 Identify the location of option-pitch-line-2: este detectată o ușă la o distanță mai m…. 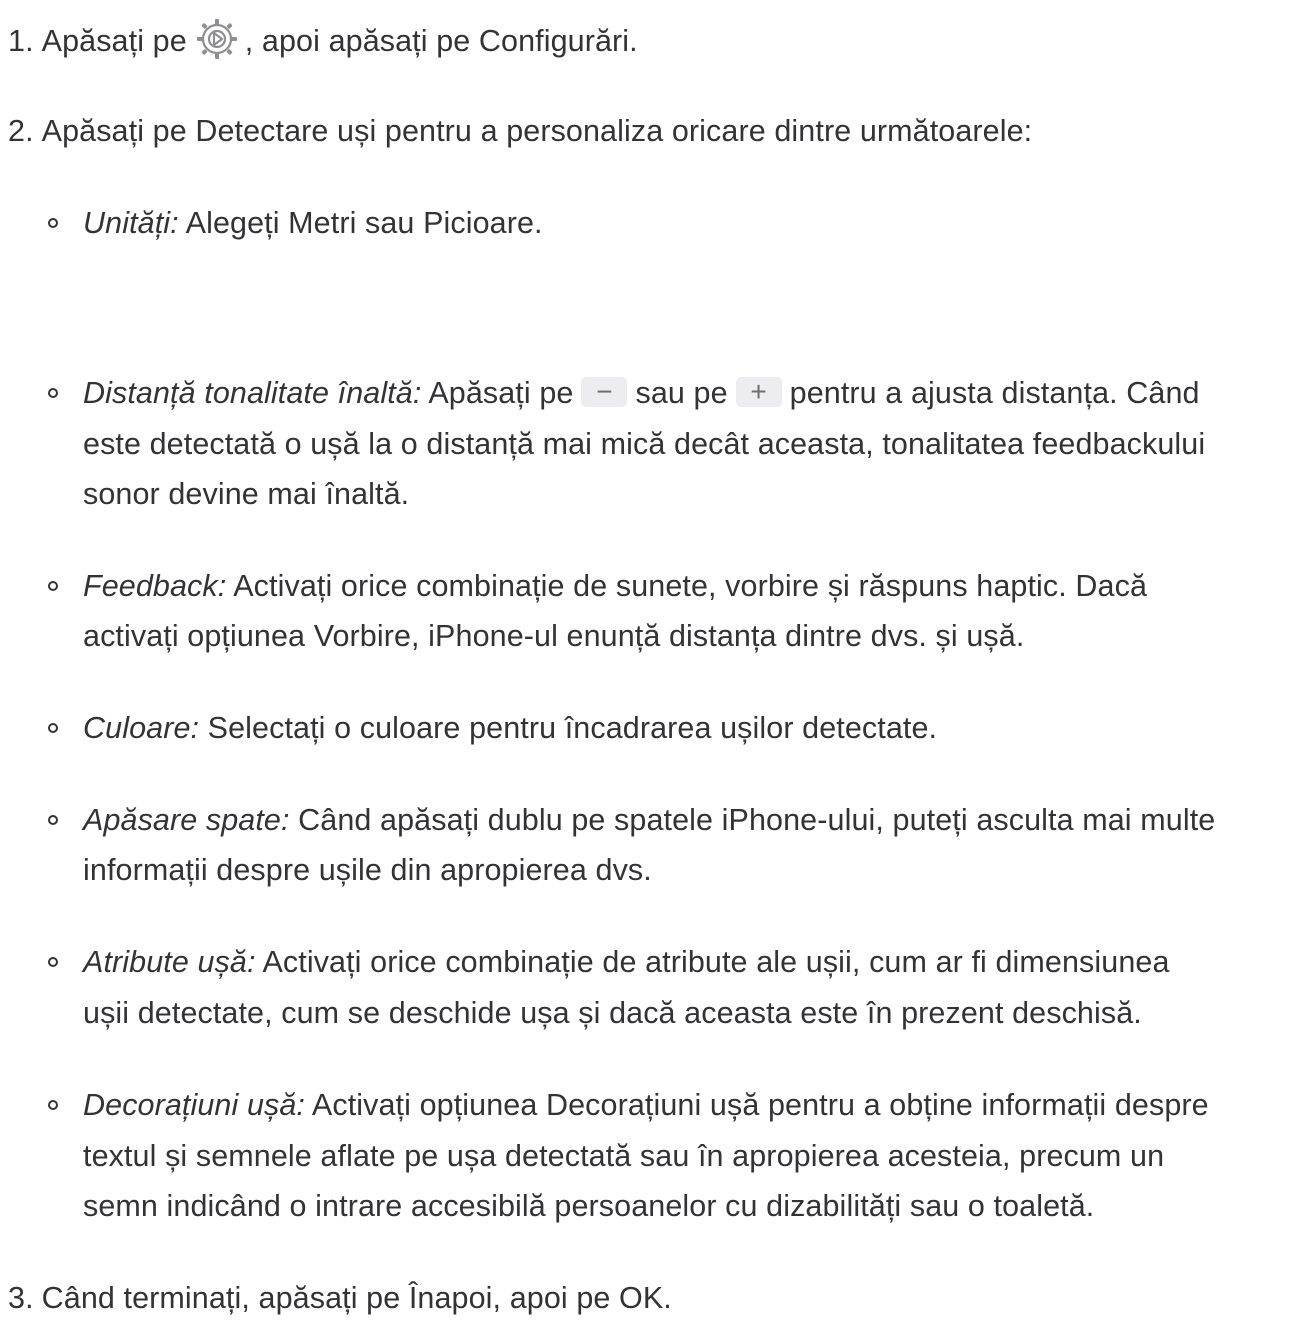
(644, 444).